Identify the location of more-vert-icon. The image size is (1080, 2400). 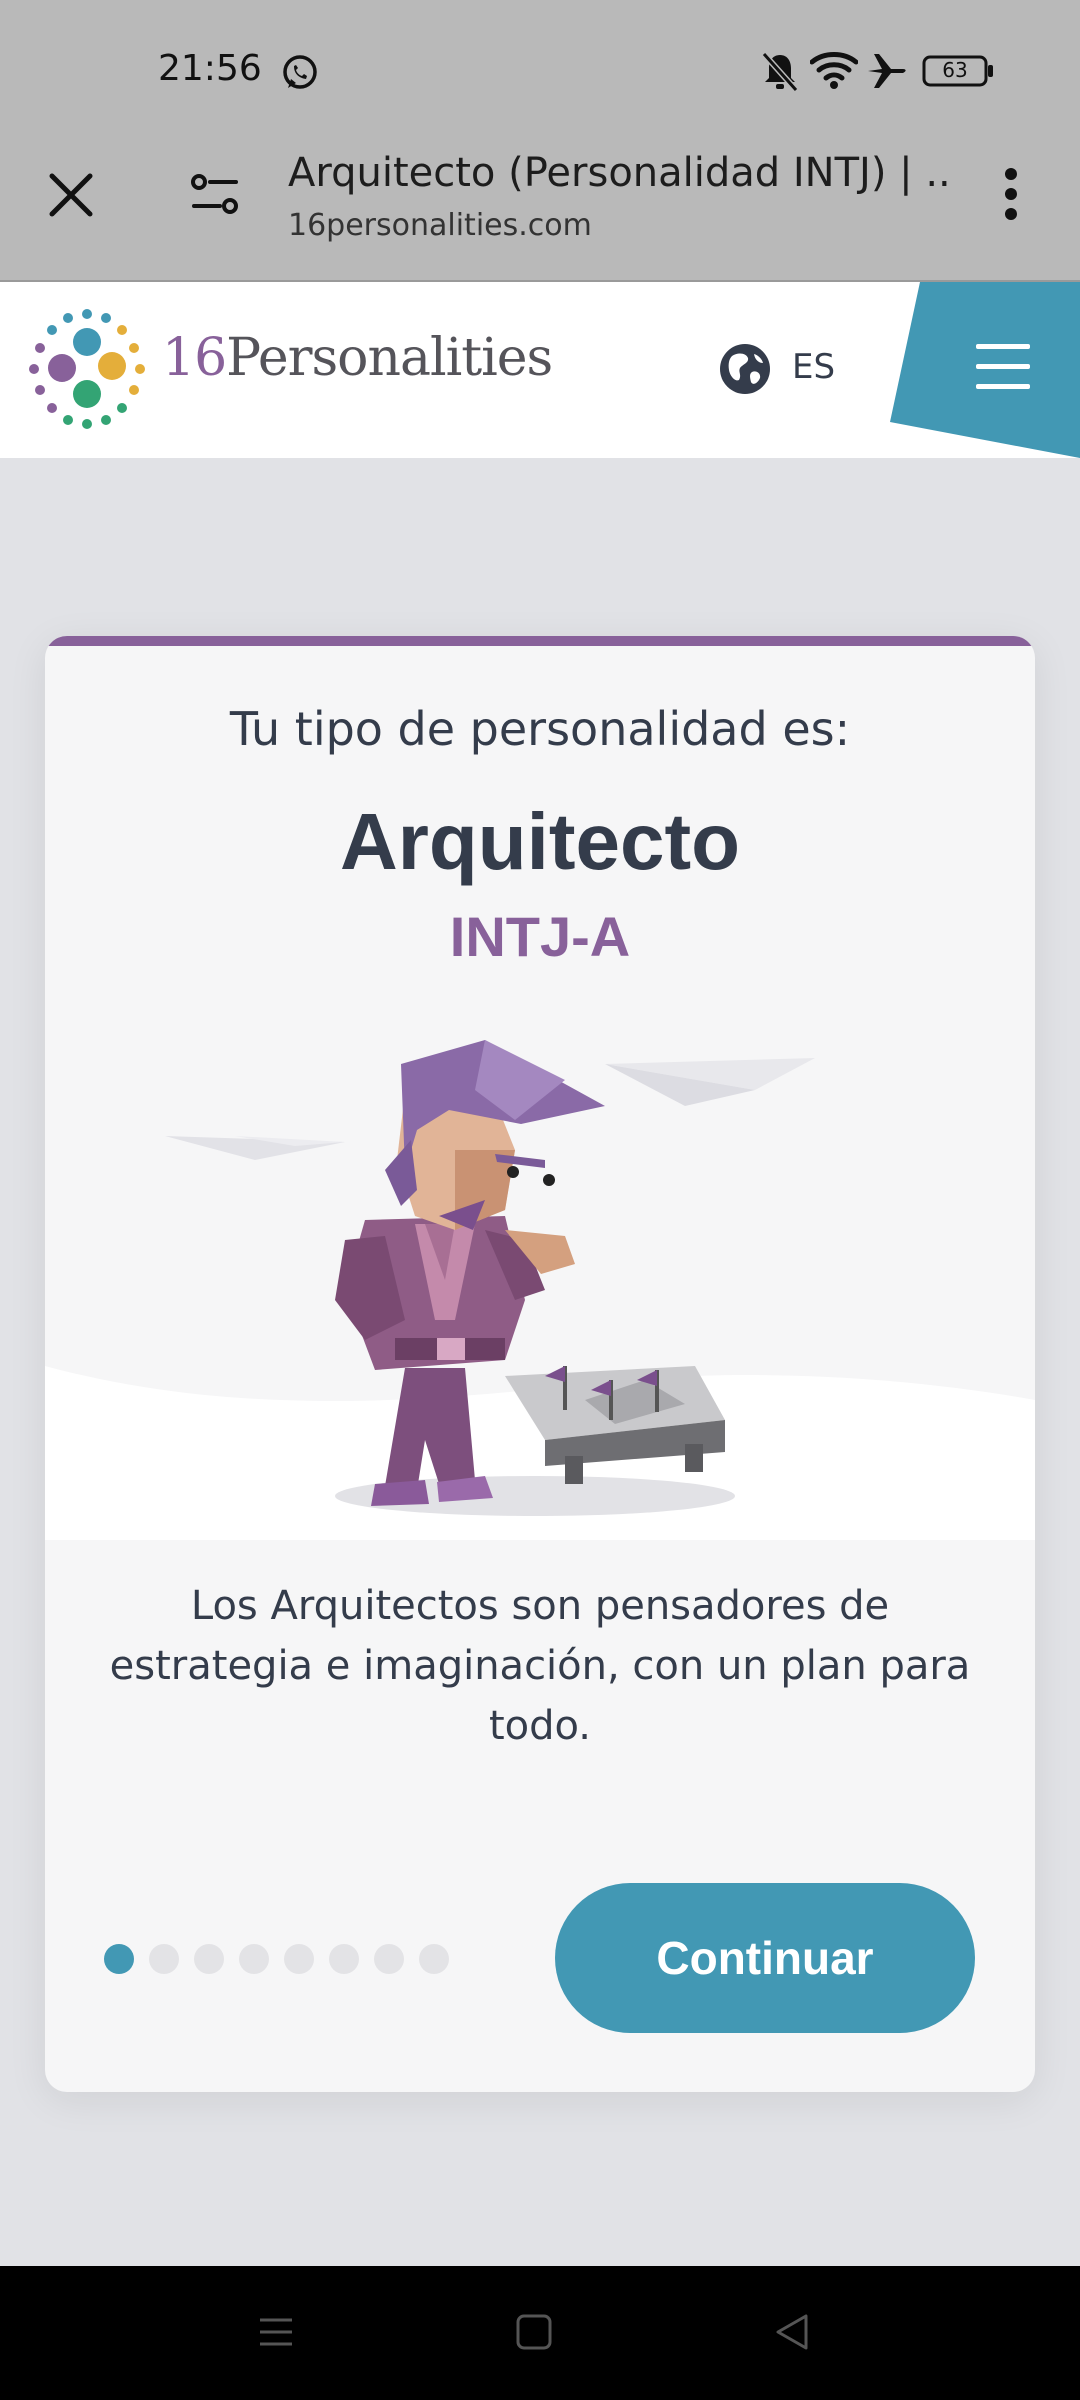
(1011, 194).